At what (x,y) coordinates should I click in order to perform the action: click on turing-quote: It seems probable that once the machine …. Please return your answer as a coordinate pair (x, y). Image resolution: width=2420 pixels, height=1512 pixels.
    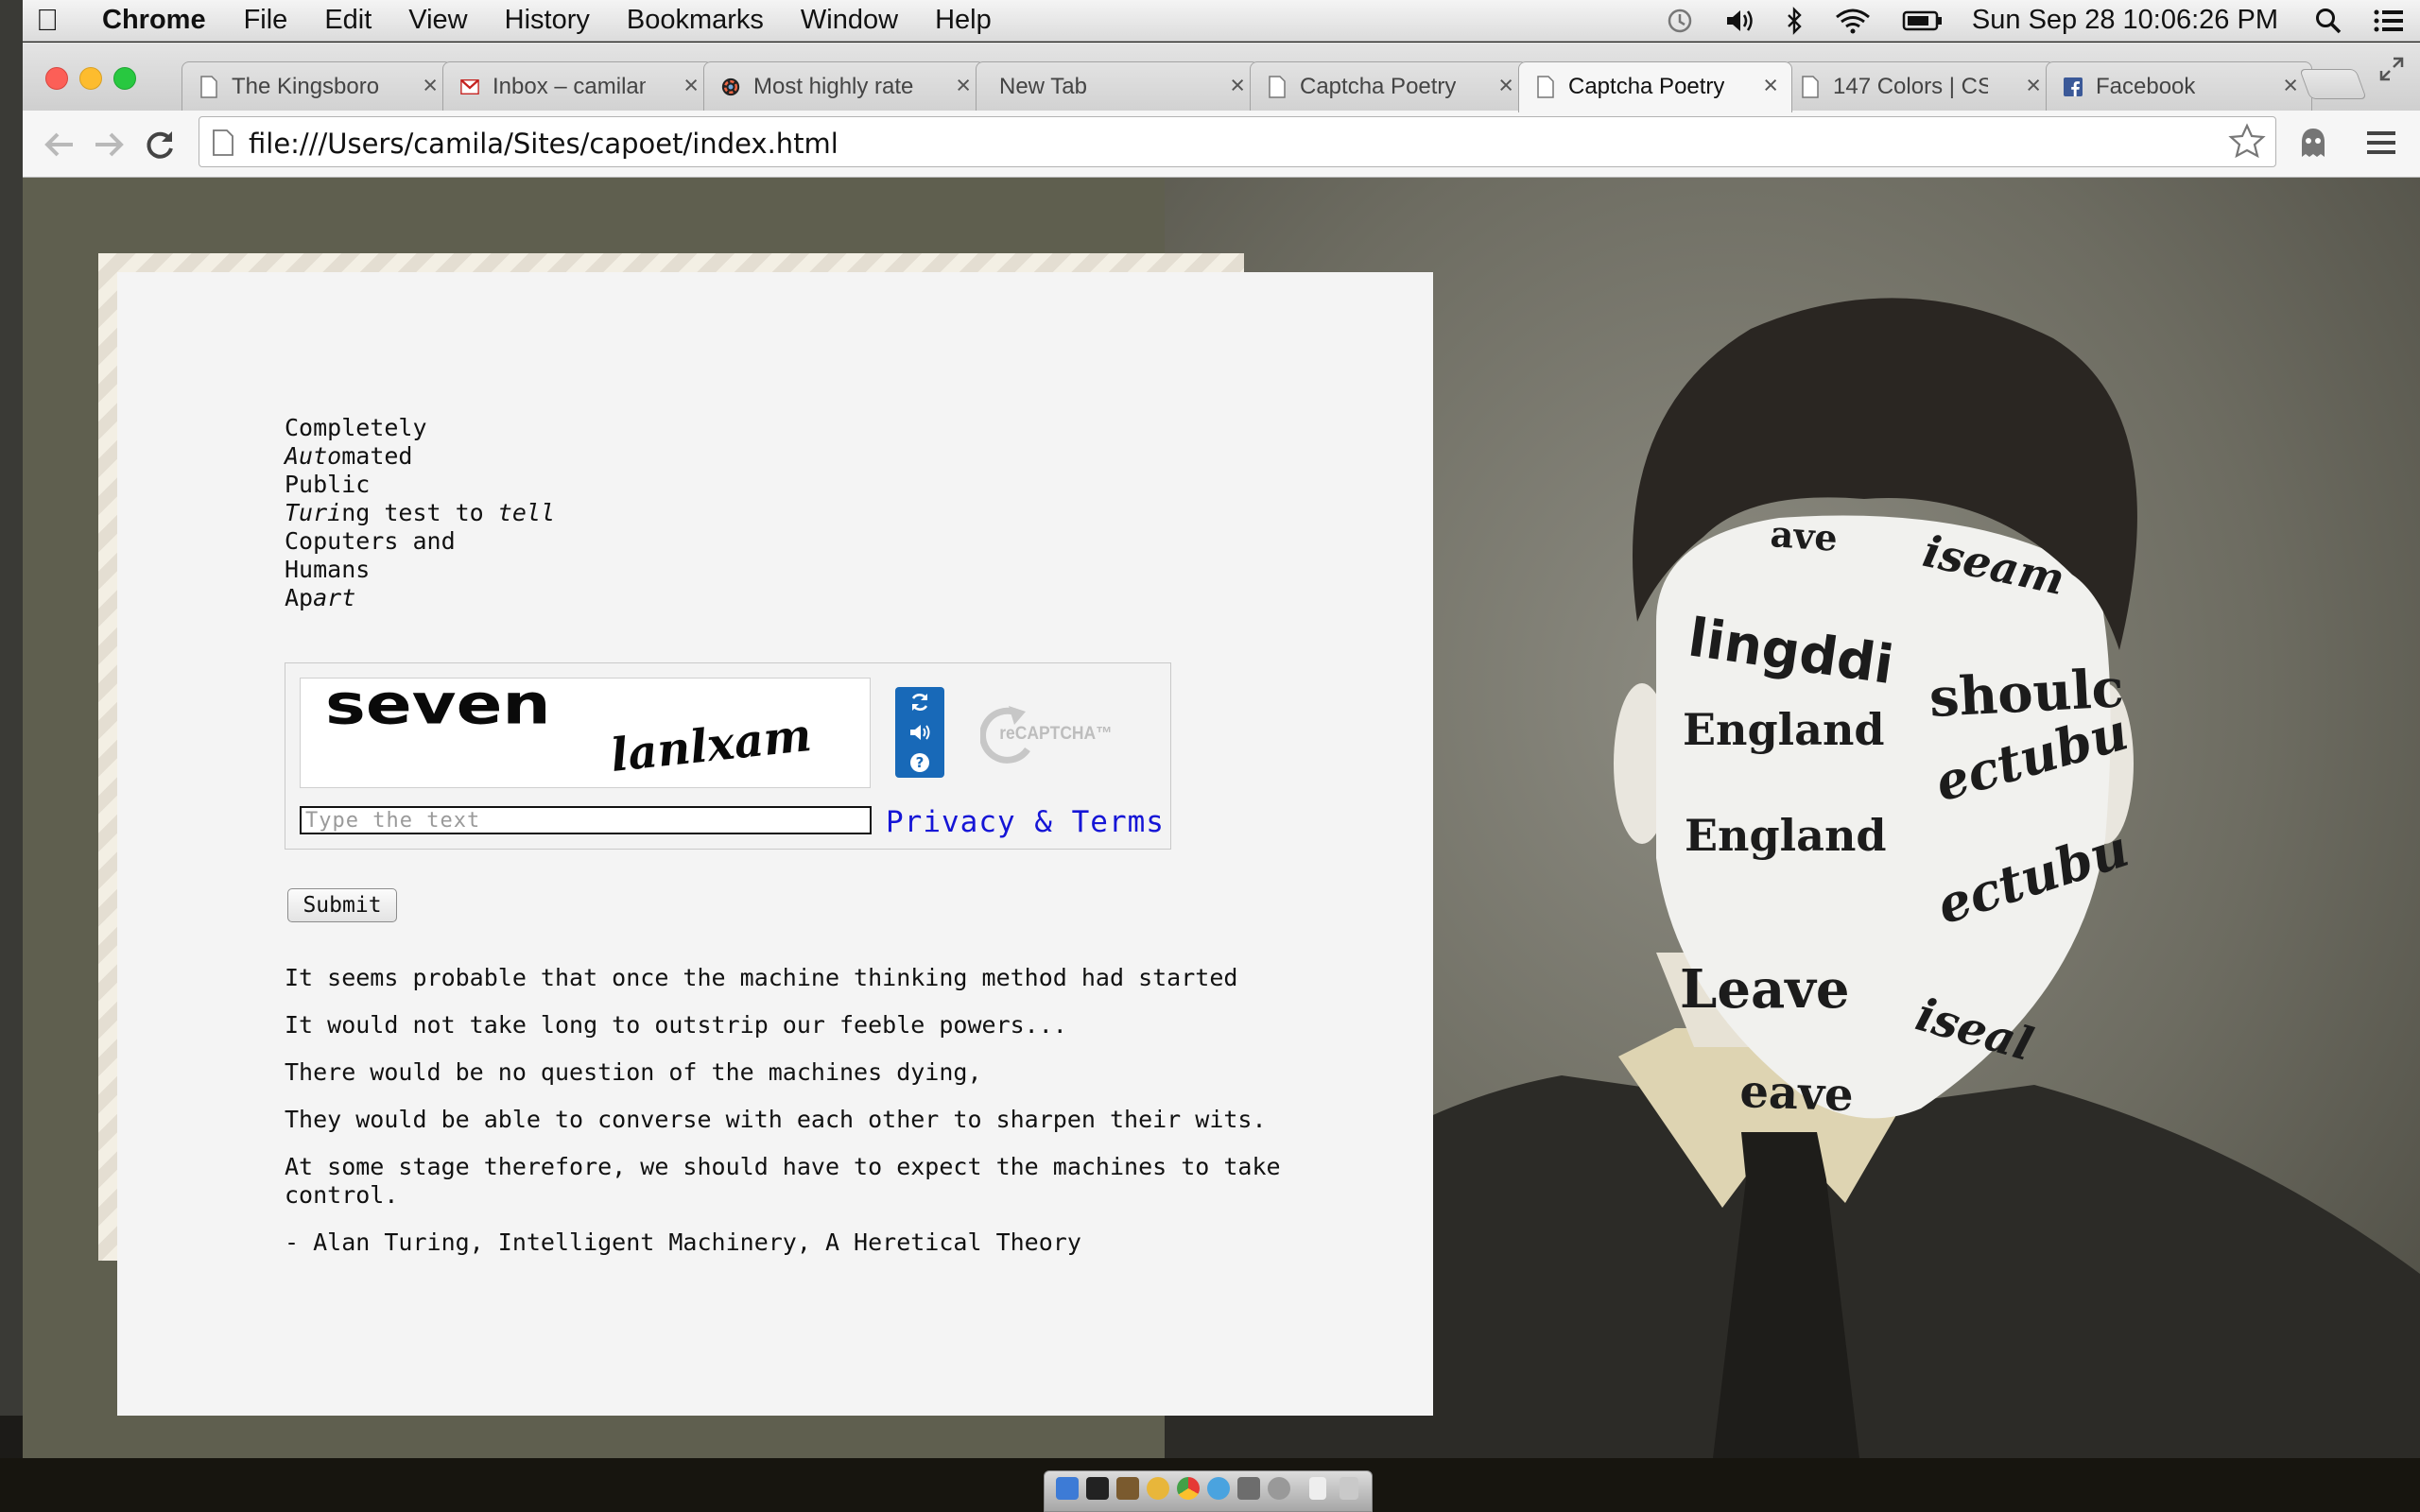
    Looking at the image, I should click on (824, 1120).